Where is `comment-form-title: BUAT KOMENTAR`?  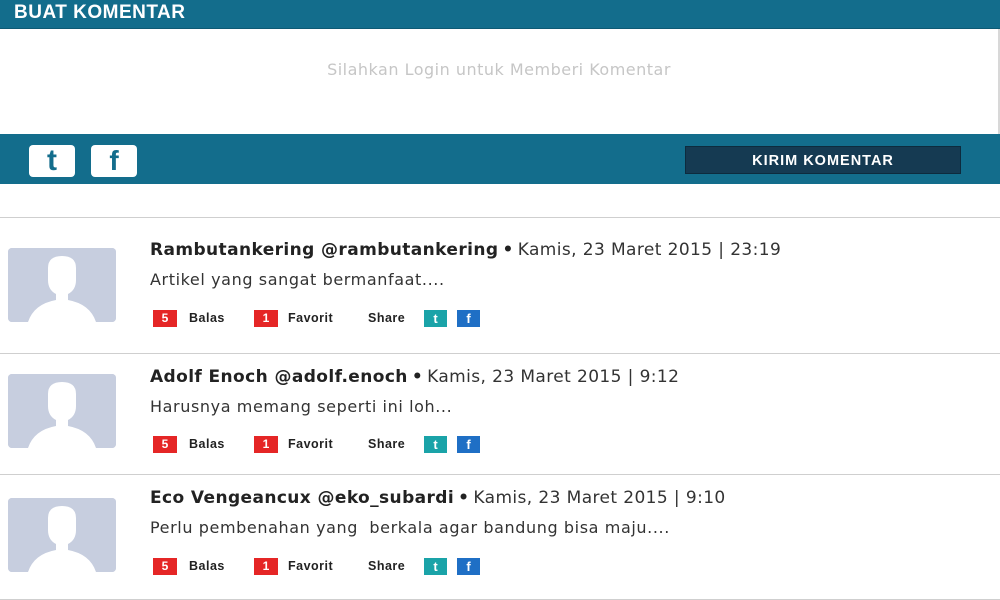
comment-form-title: BUAT KOMENTAR is located at coordinates (100, 12).